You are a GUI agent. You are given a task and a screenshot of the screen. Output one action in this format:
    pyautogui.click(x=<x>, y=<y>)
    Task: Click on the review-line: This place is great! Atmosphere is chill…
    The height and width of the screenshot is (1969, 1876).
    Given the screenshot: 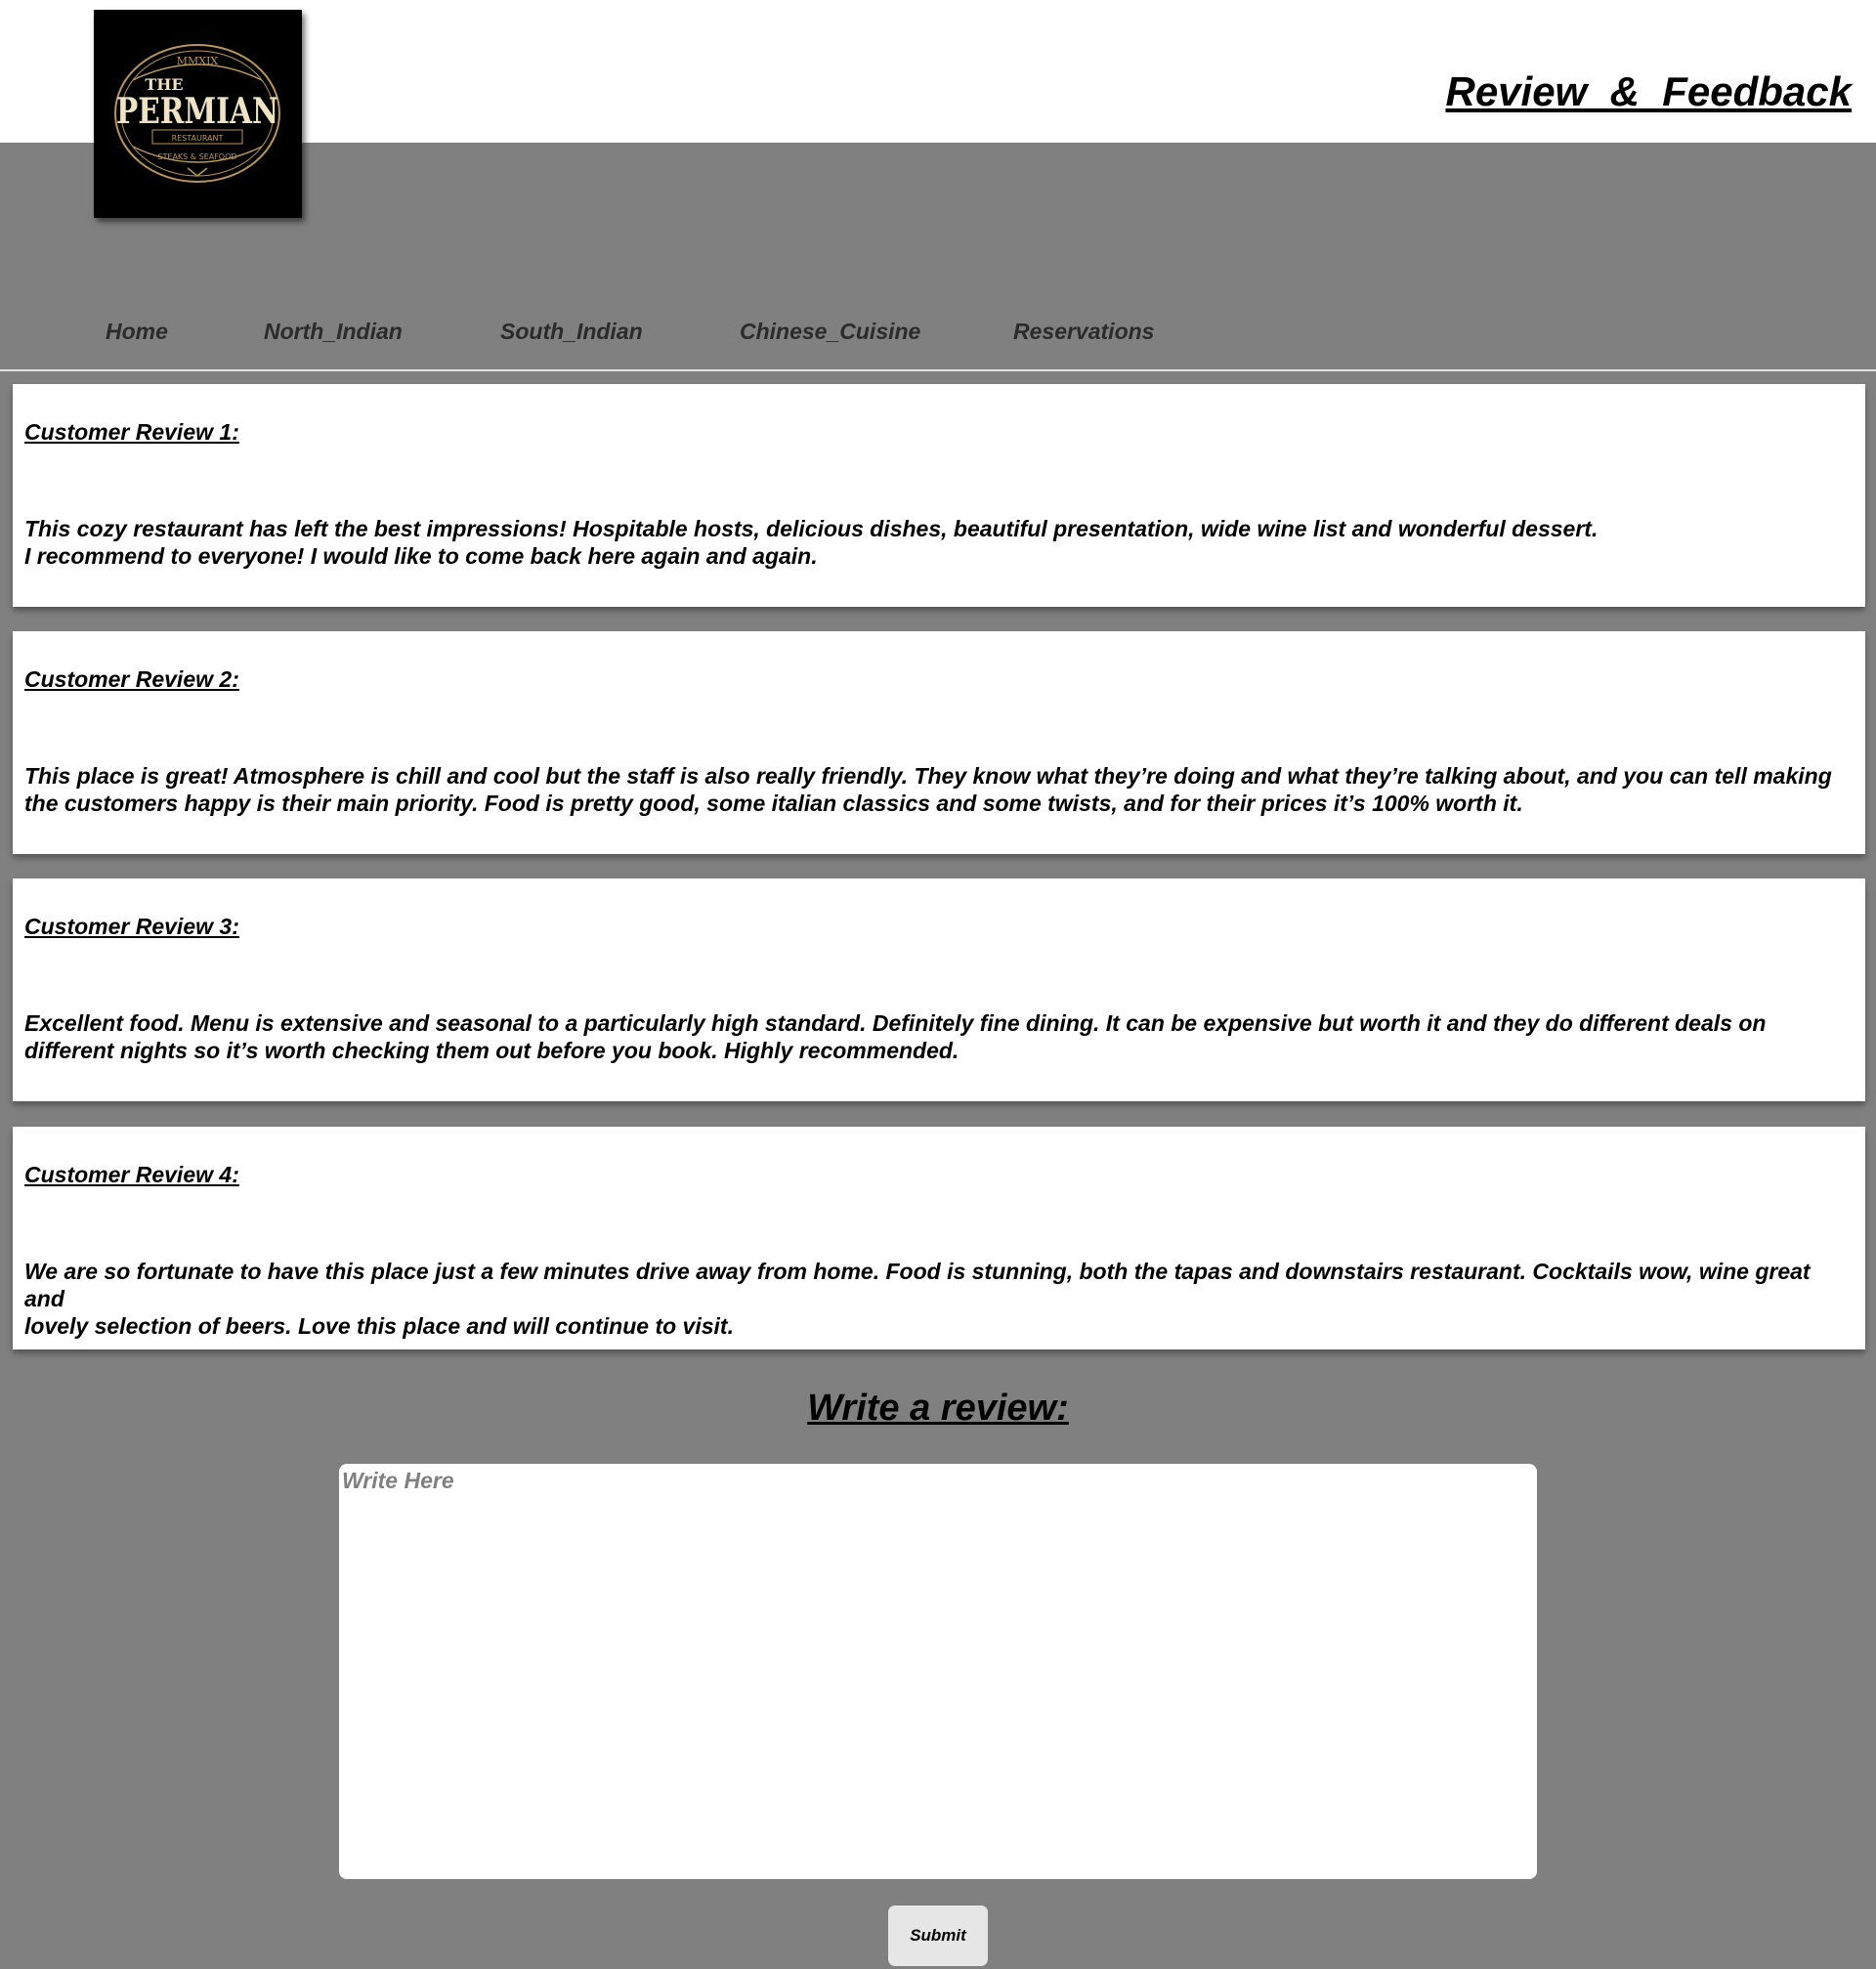 What is the action you would take?
    pyautogui.click(x=928, y=776)
    